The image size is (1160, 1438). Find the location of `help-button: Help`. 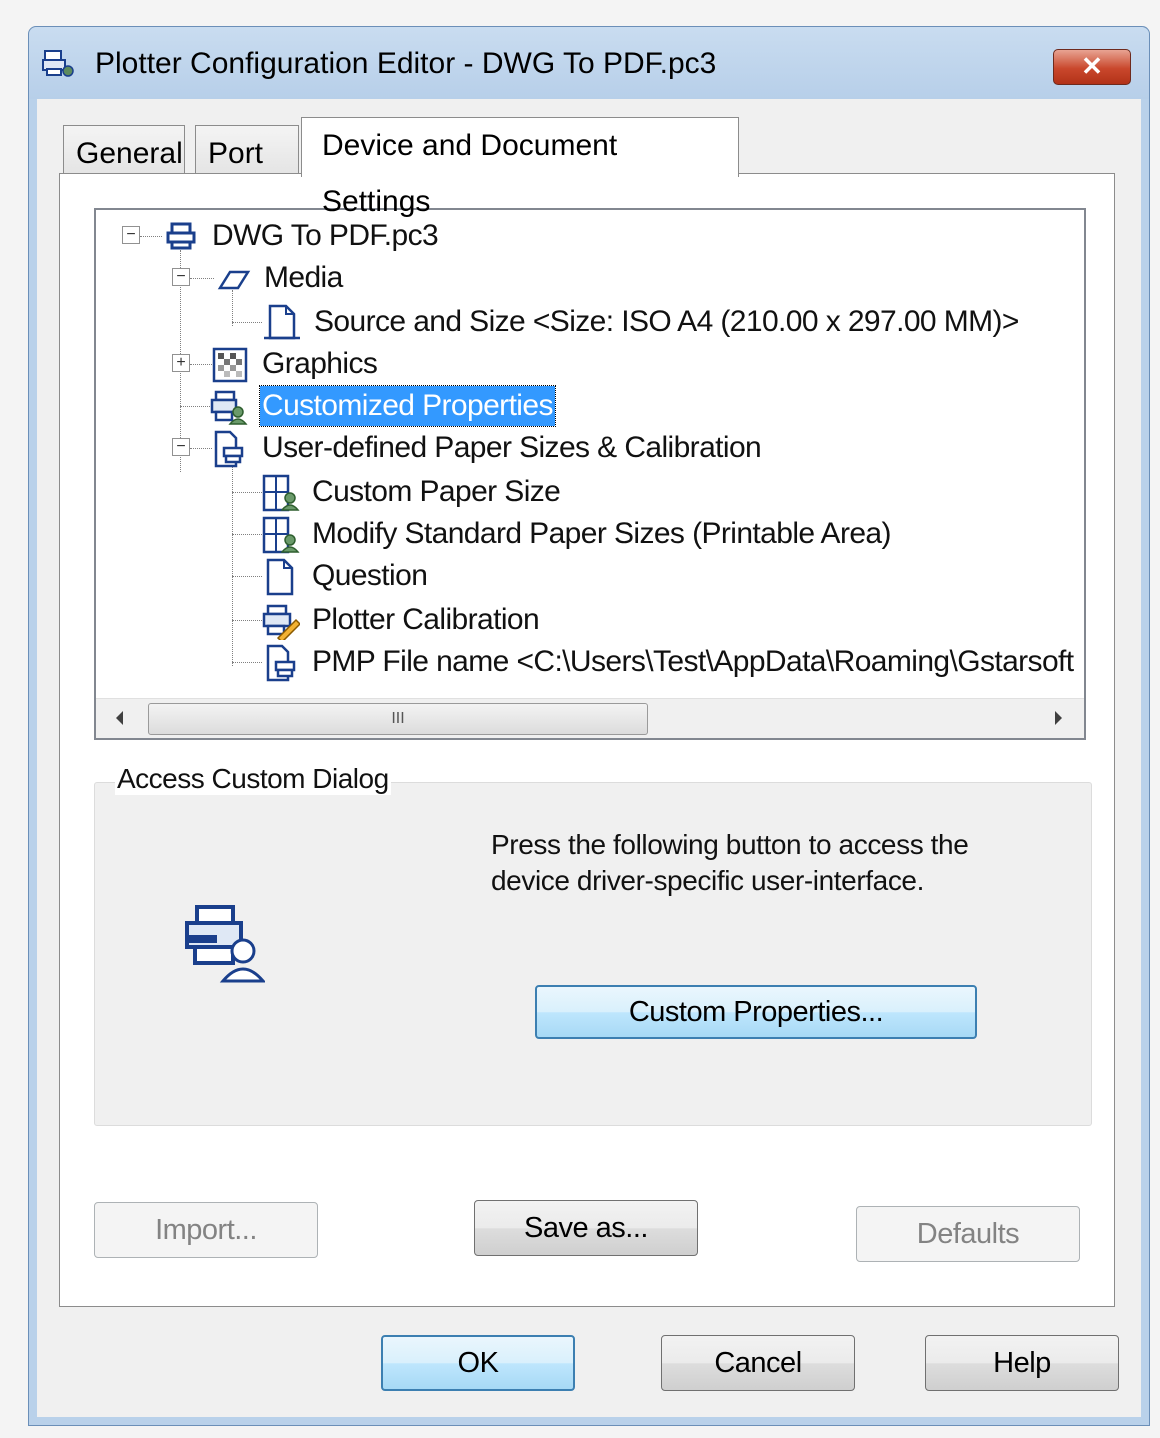

help-button: Help is located at coordinates (1022, 1363).